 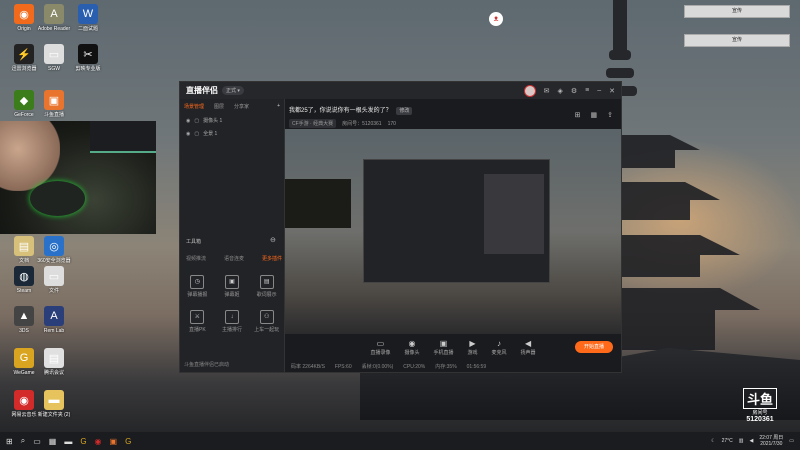 What do you see at coordinates (88, 54) in the screenshot?
I see `app-icon: ✂` at bounding box center [88, 54].